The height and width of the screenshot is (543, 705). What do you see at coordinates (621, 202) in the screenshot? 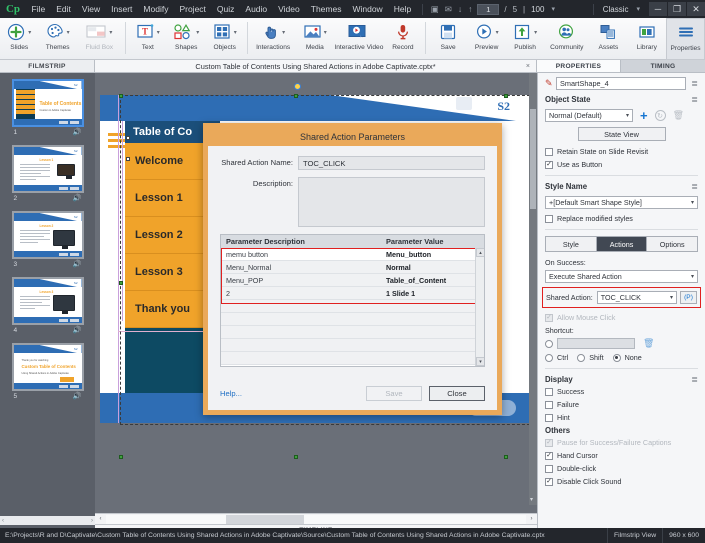
I see `style-name-select: +[Default Smart Shape Style] ▾` at bounding box center [621, 202].